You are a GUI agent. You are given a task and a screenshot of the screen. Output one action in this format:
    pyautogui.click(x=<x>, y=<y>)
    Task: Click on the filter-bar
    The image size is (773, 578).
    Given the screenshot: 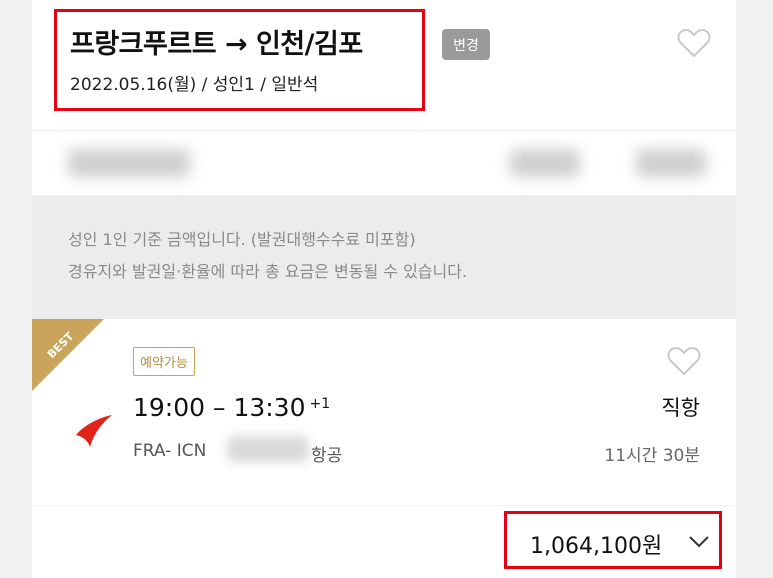 What is the action you would take?
    pyautogui.click(x=384, y=163)
    